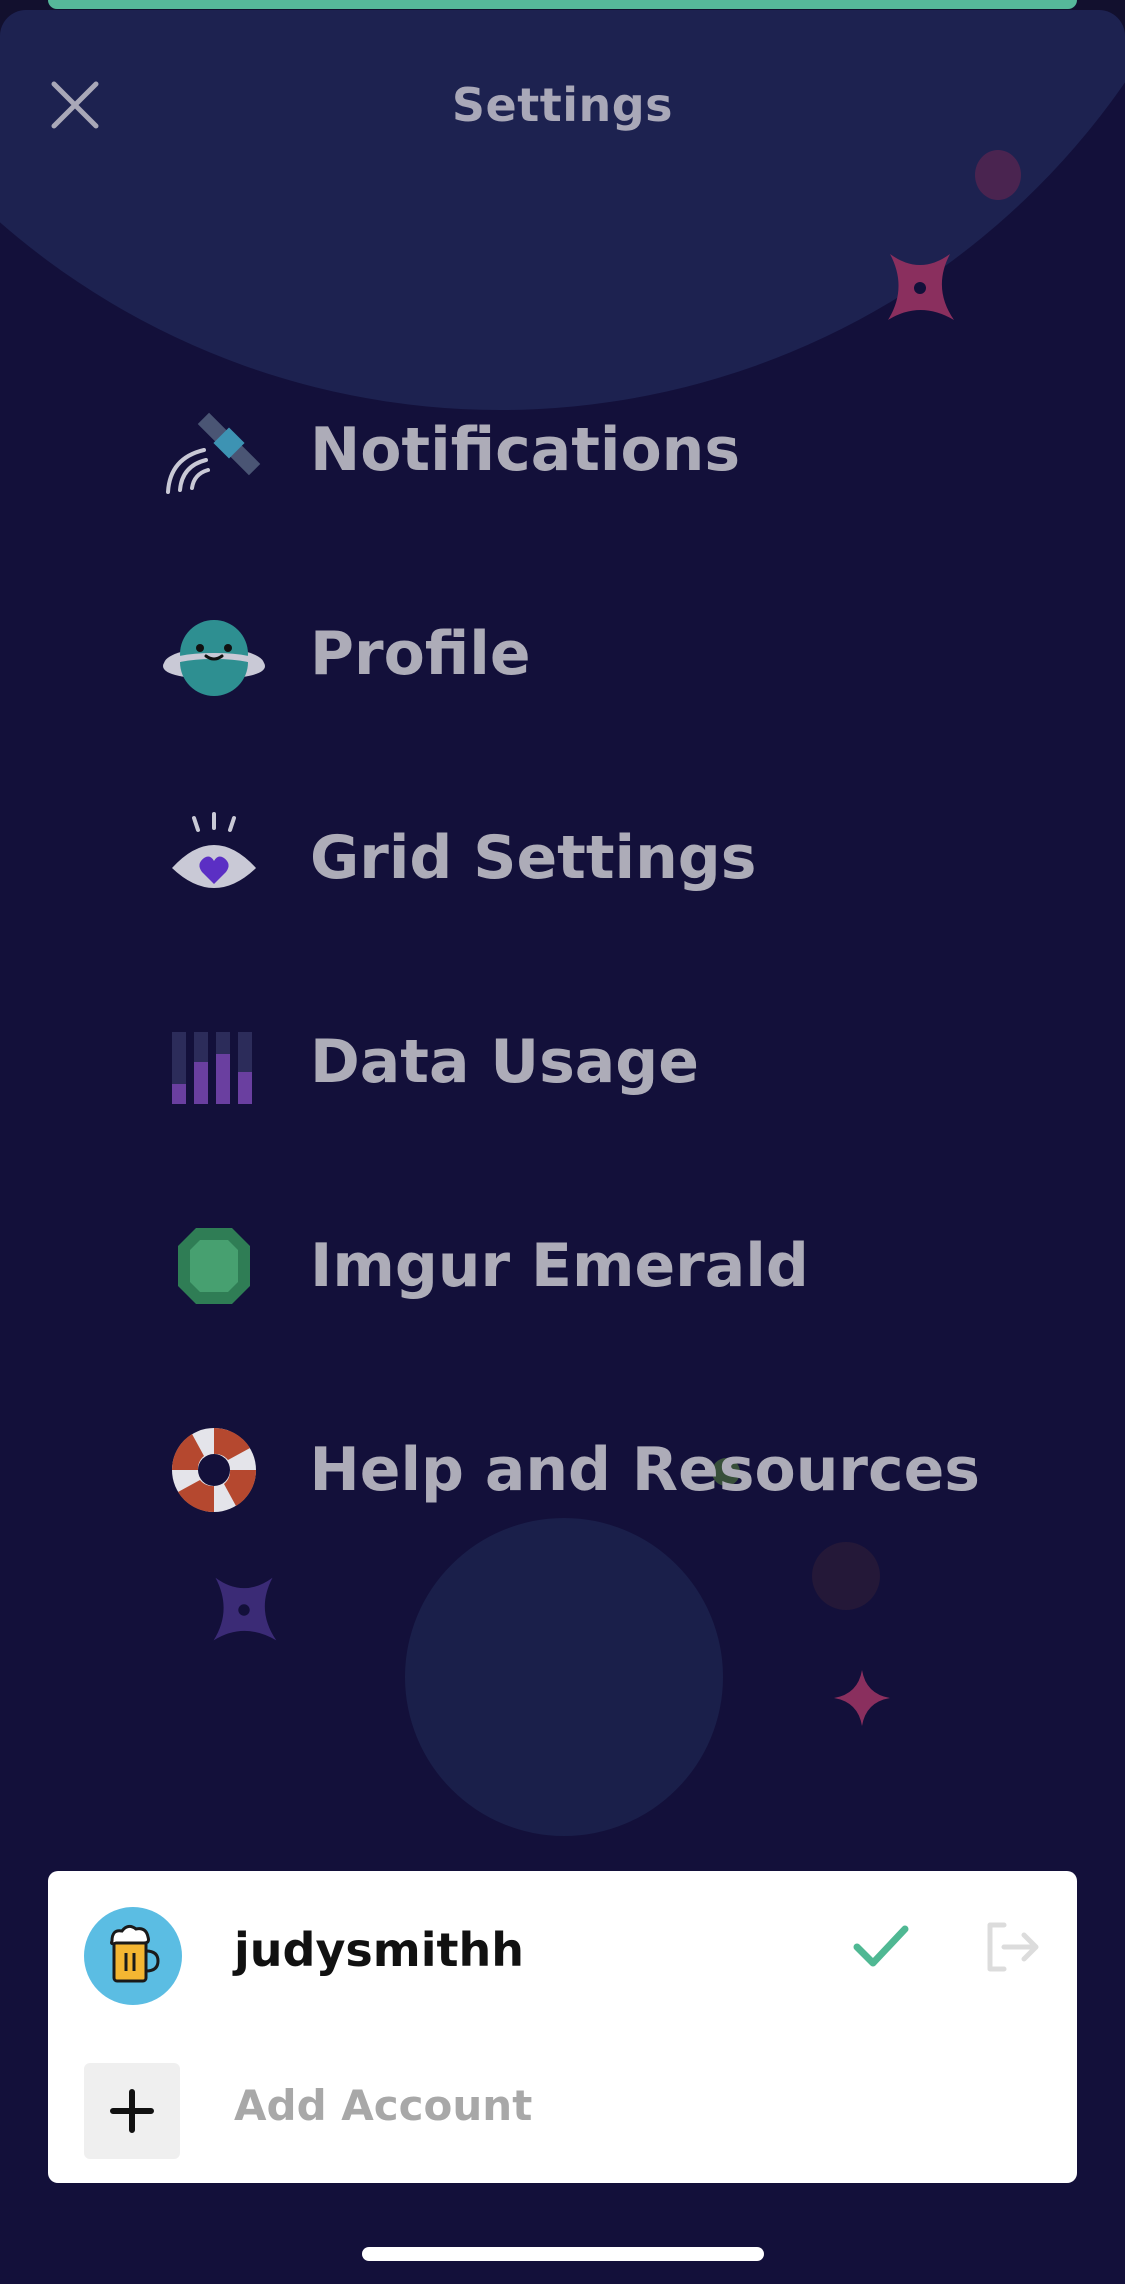 The height and width of the screenshot is (2284, 1125). I want to click on bar-chart-icon, so click(226, 1062).